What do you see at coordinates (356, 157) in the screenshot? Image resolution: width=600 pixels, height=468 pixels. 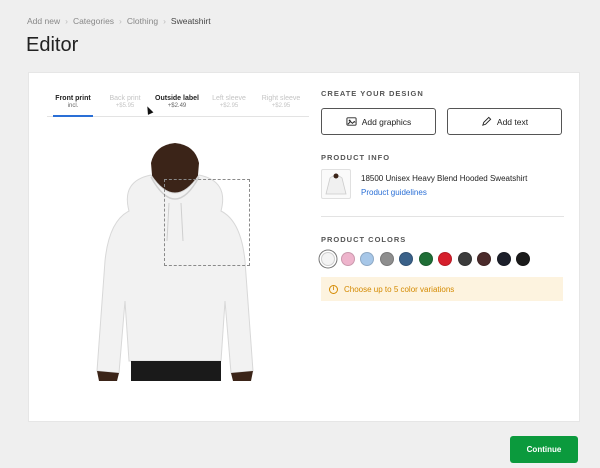 I see `product-info-heading: PRODUCT INFO` at bounding box center [356, 157].